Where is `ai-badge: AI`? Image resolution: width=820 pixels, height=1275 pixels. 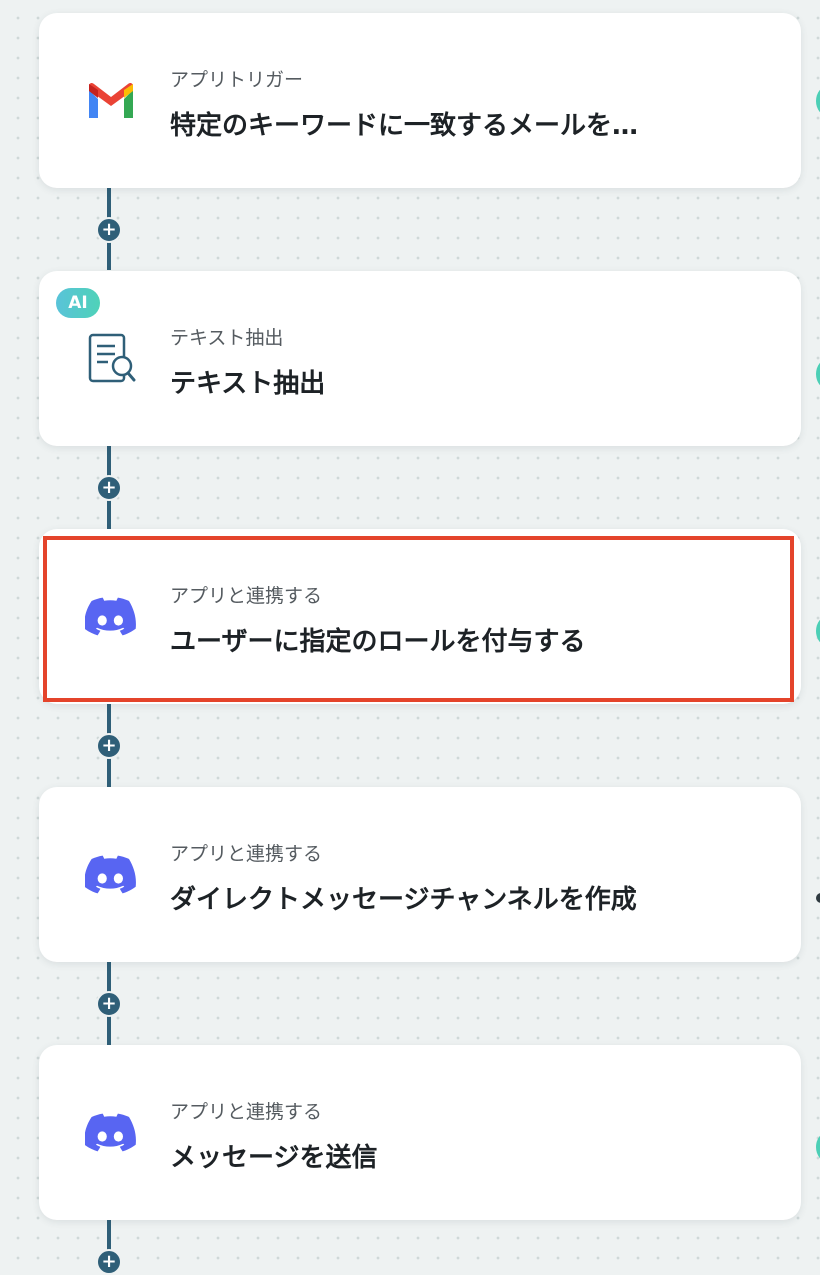 ai-badge: AI is located at coordinates (78, 303).